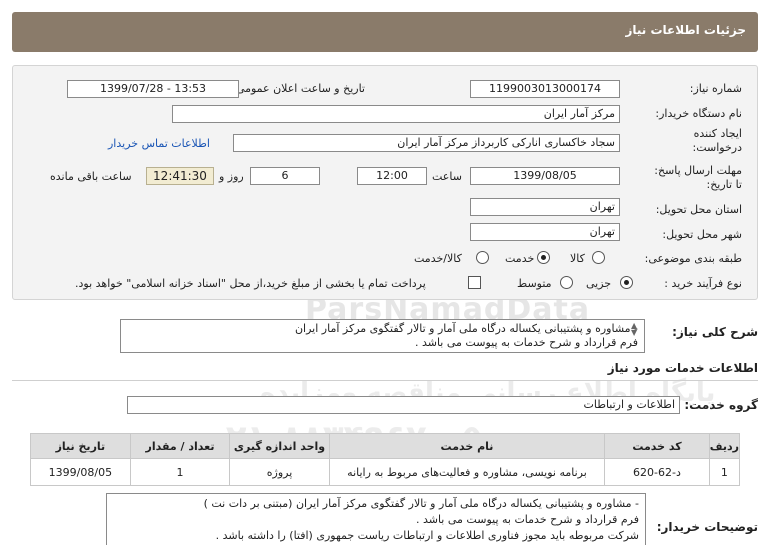  What do you see at coordinates (657, 446) in the screenshot?
I see `col-service-code: کد خدمت` at bounding box center [657, 446].